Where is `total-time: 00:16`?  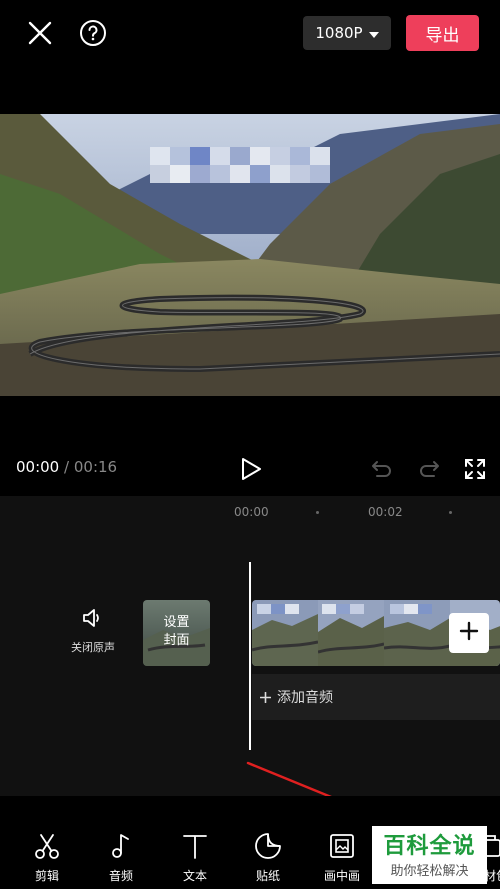
total-time: 00:16 is located at coordinates (95, 467).